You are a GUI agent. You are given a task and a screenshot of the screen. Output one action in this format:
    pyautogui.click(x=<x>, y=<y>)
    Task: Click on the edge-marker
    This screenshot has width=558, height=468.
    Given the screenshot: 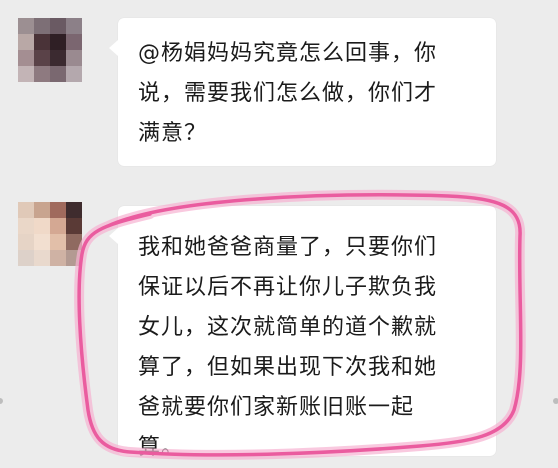 What is the action you would take?
    pyautogui.click(x=555, y=401)
    